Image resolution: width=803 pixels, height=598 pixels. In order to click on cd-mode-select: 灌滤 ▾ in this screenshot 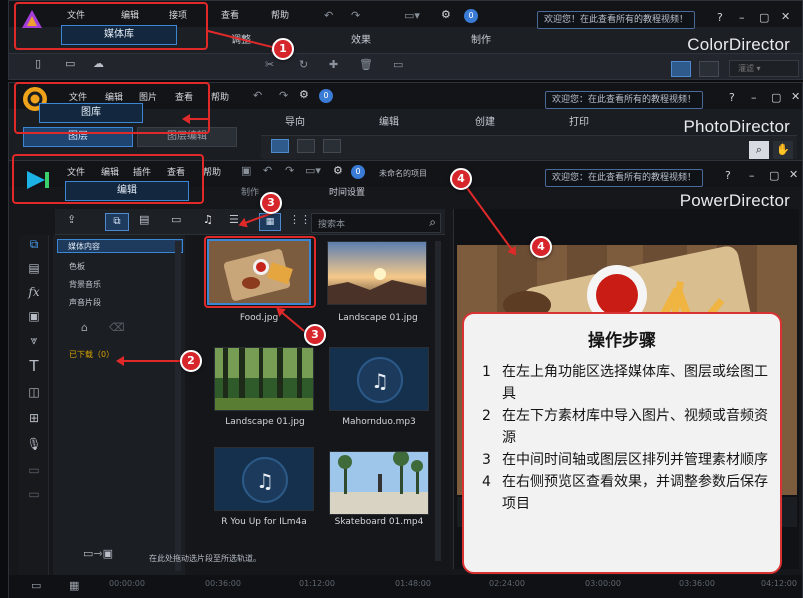, I will do `click(764, 68)`.